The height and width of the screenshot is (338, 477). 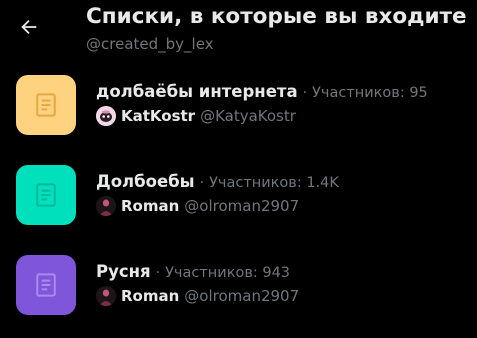 I want to click on page-title: Списки, в которые вы входите, so click(x=276, y=16).